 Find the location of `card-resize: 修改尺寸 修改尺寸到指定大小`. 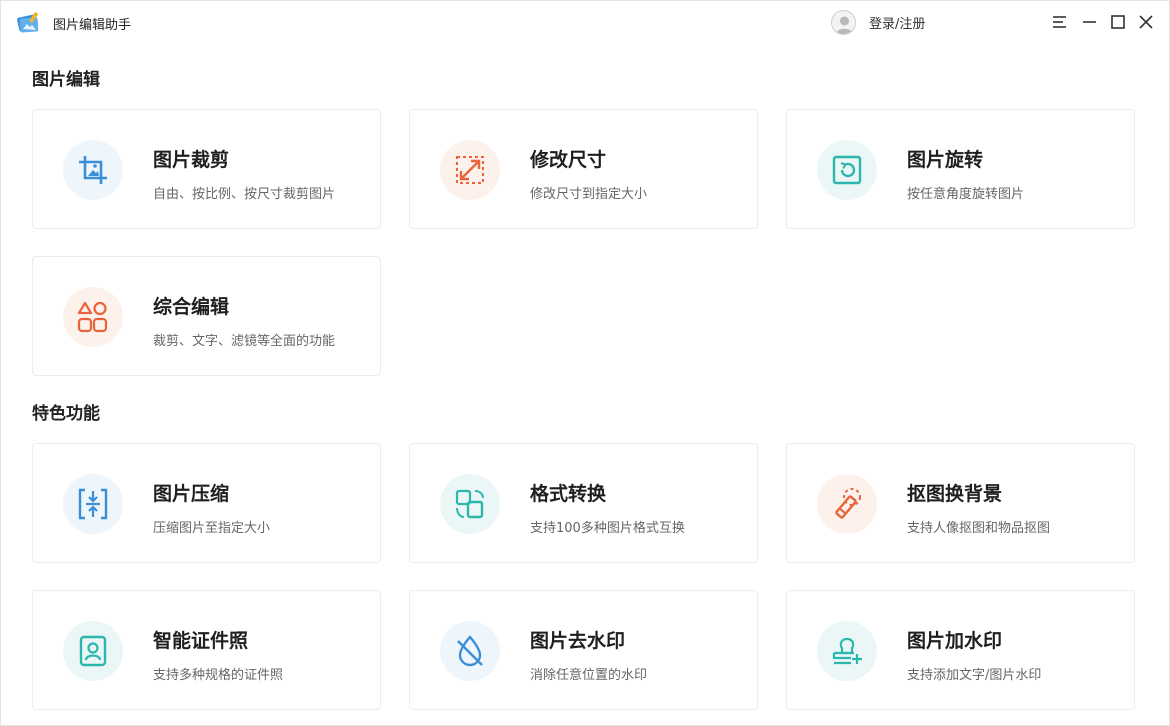

card-resize: 修改尺寸 修改尺寸到指定大小 is located at coordinates (583, 169).